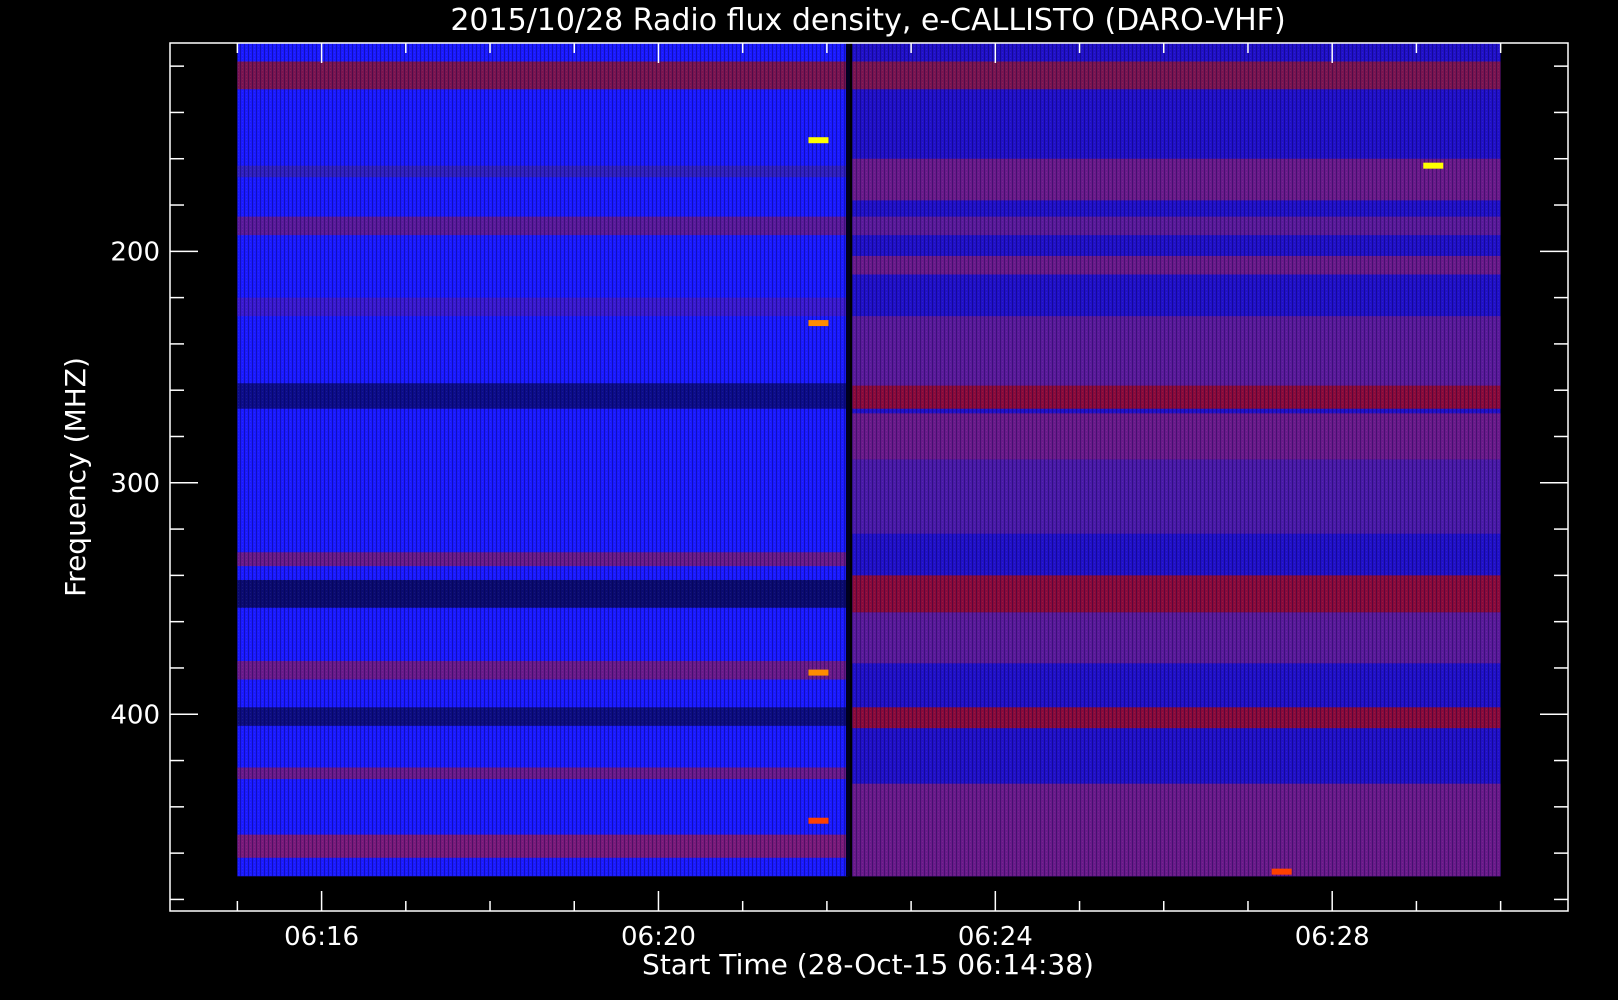 The height and width of the screenshot is (1000, 1618). I want to click on y-tick-label: 400, so click(135, 715).